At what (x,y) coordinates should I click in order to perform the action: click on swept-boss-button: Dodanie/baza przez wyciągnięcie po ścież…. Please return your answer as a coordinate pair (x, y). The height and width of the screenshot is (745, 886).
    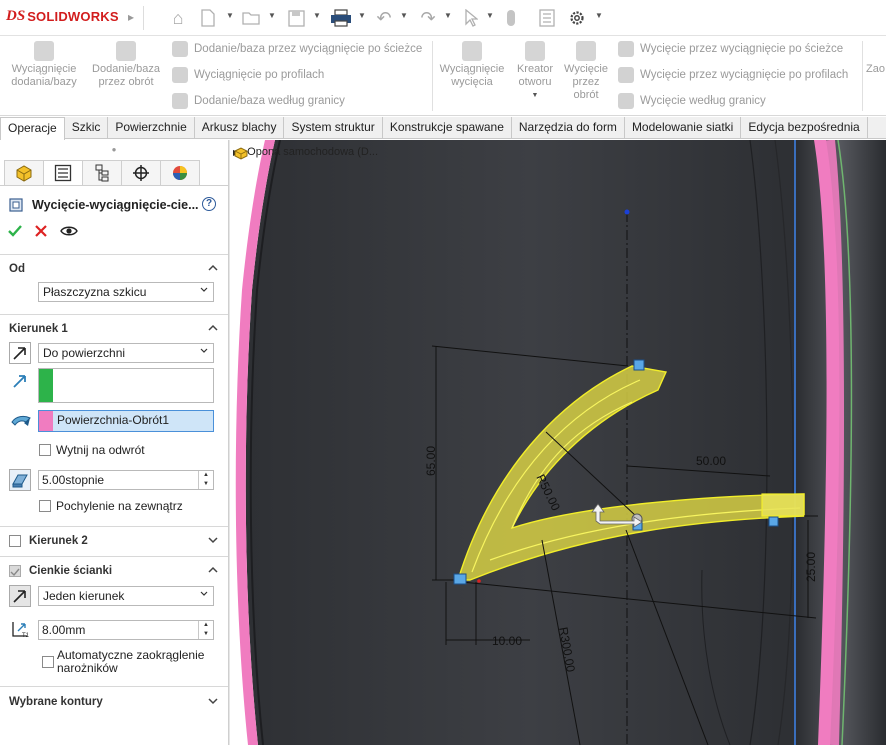
    Looking at the image, I should click on (297, 49).